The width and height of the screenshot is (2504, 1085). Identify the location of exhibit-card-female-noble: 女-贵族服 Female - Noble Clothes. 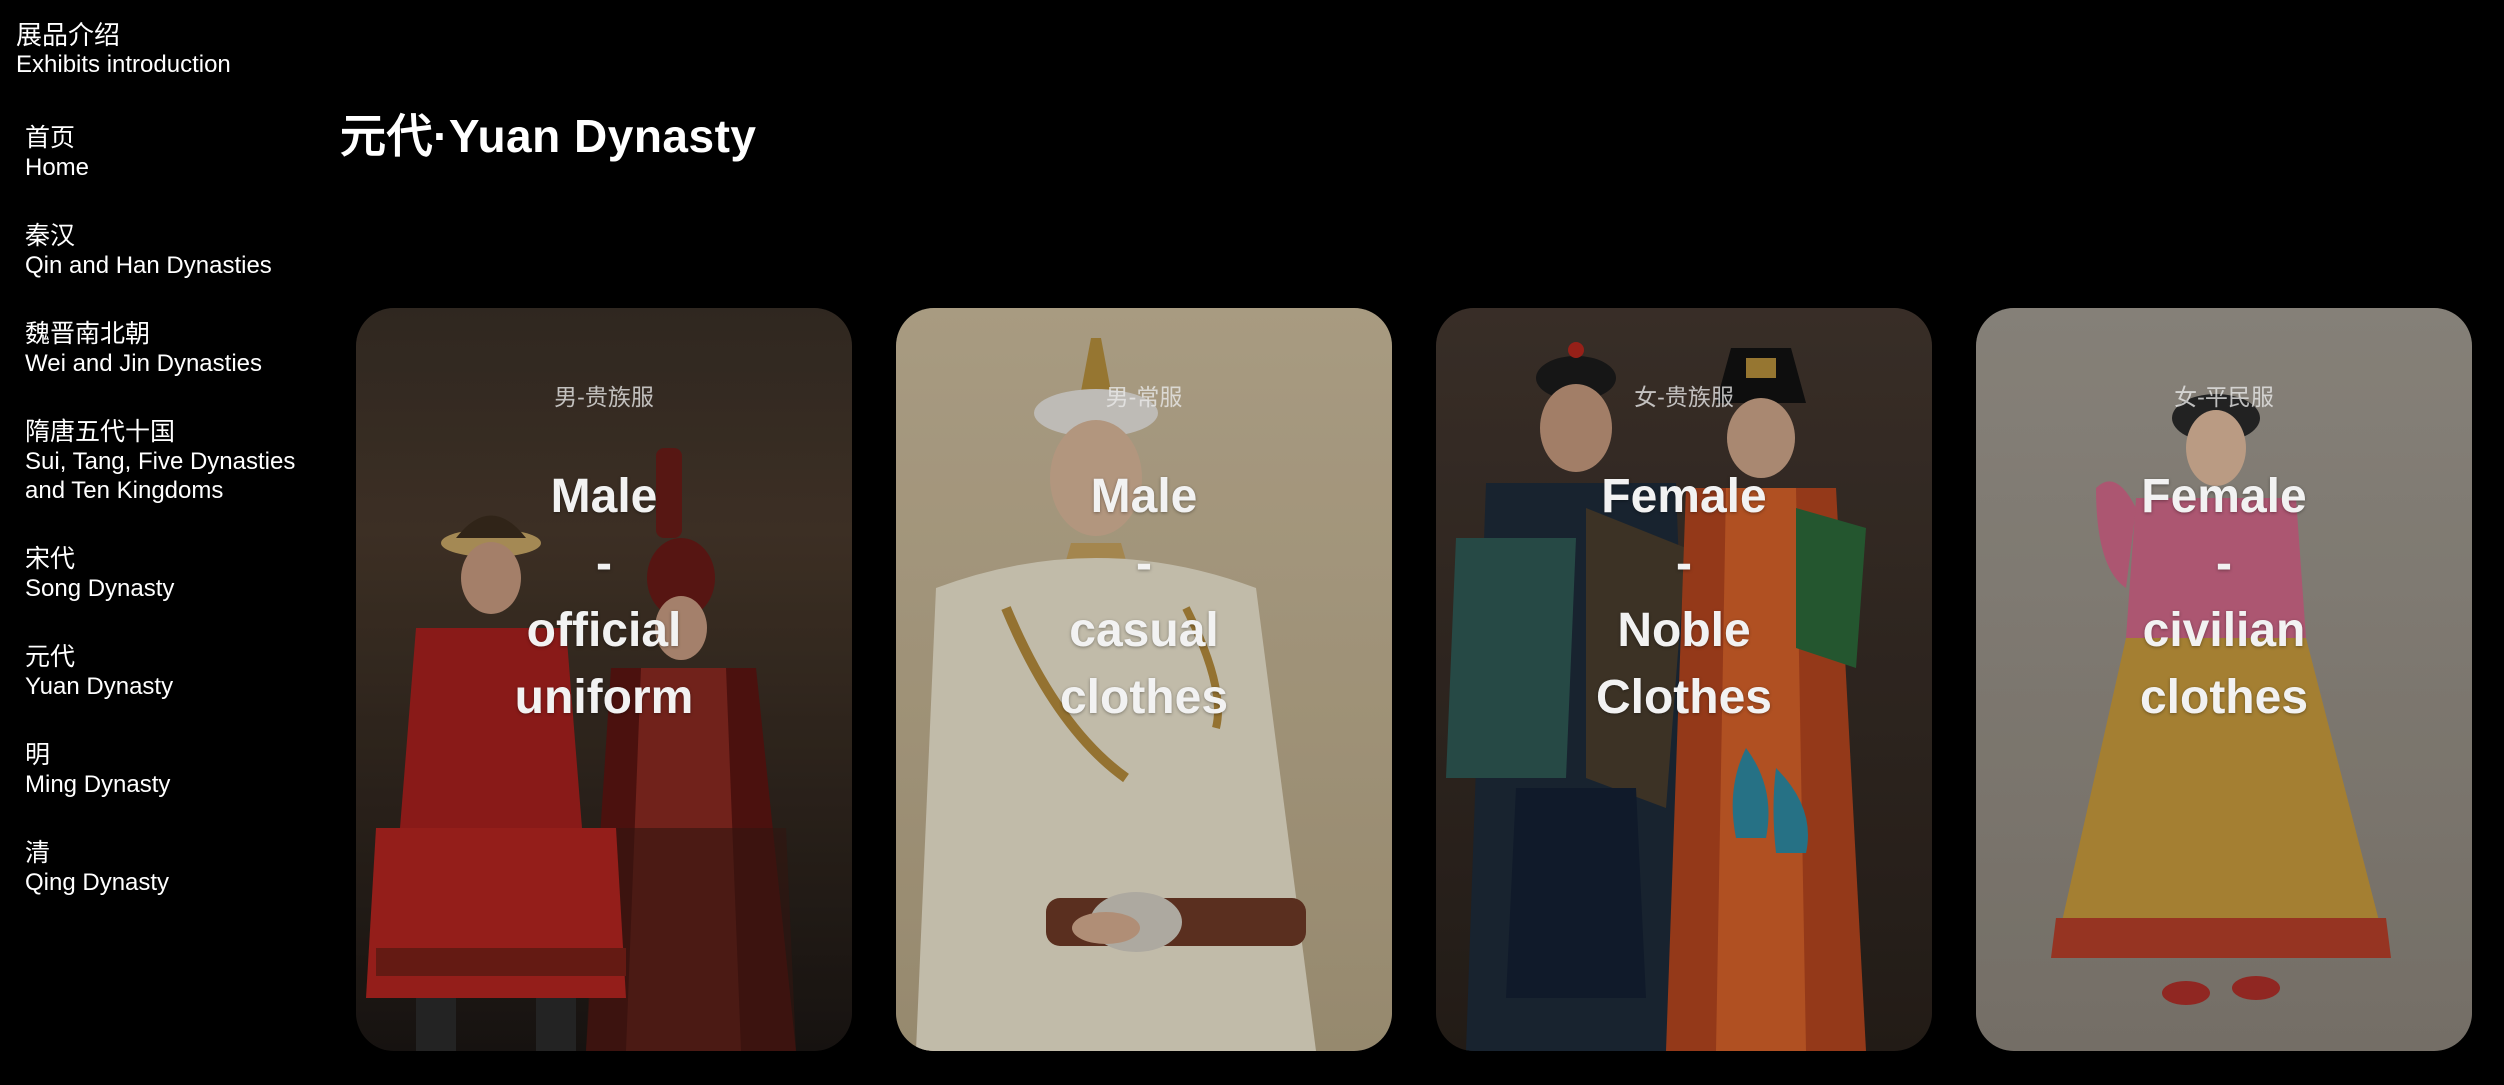
(1684, 679).